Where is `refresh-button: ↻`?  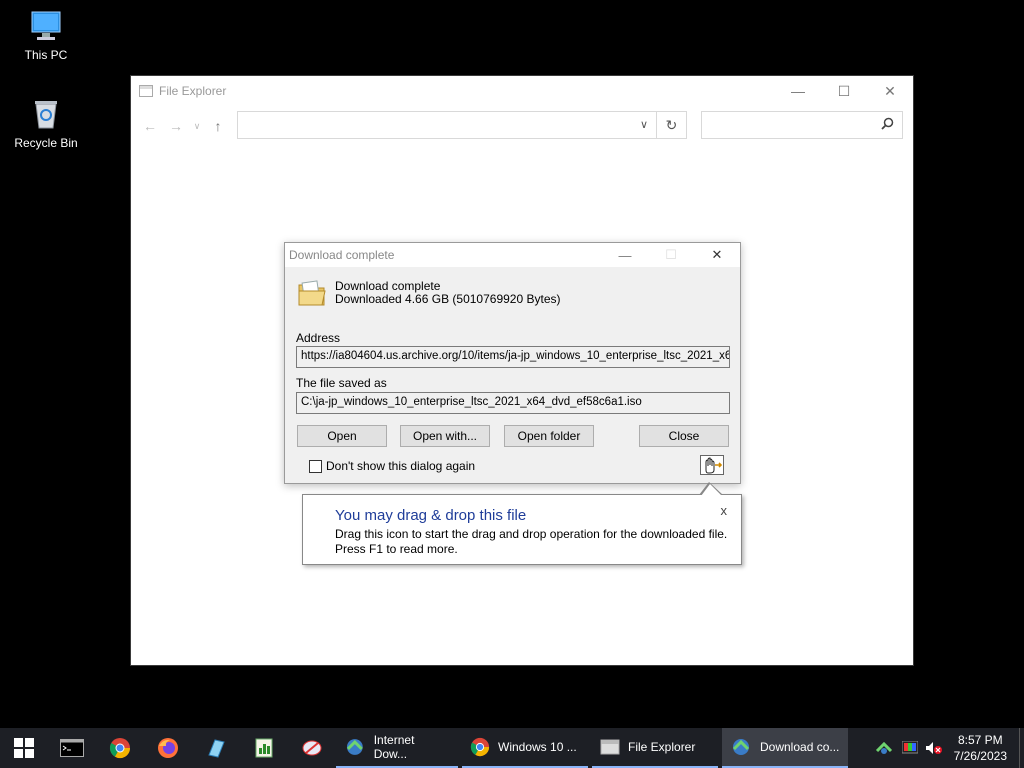 refresh-button: ↻ is located at coordinates (672, 125).